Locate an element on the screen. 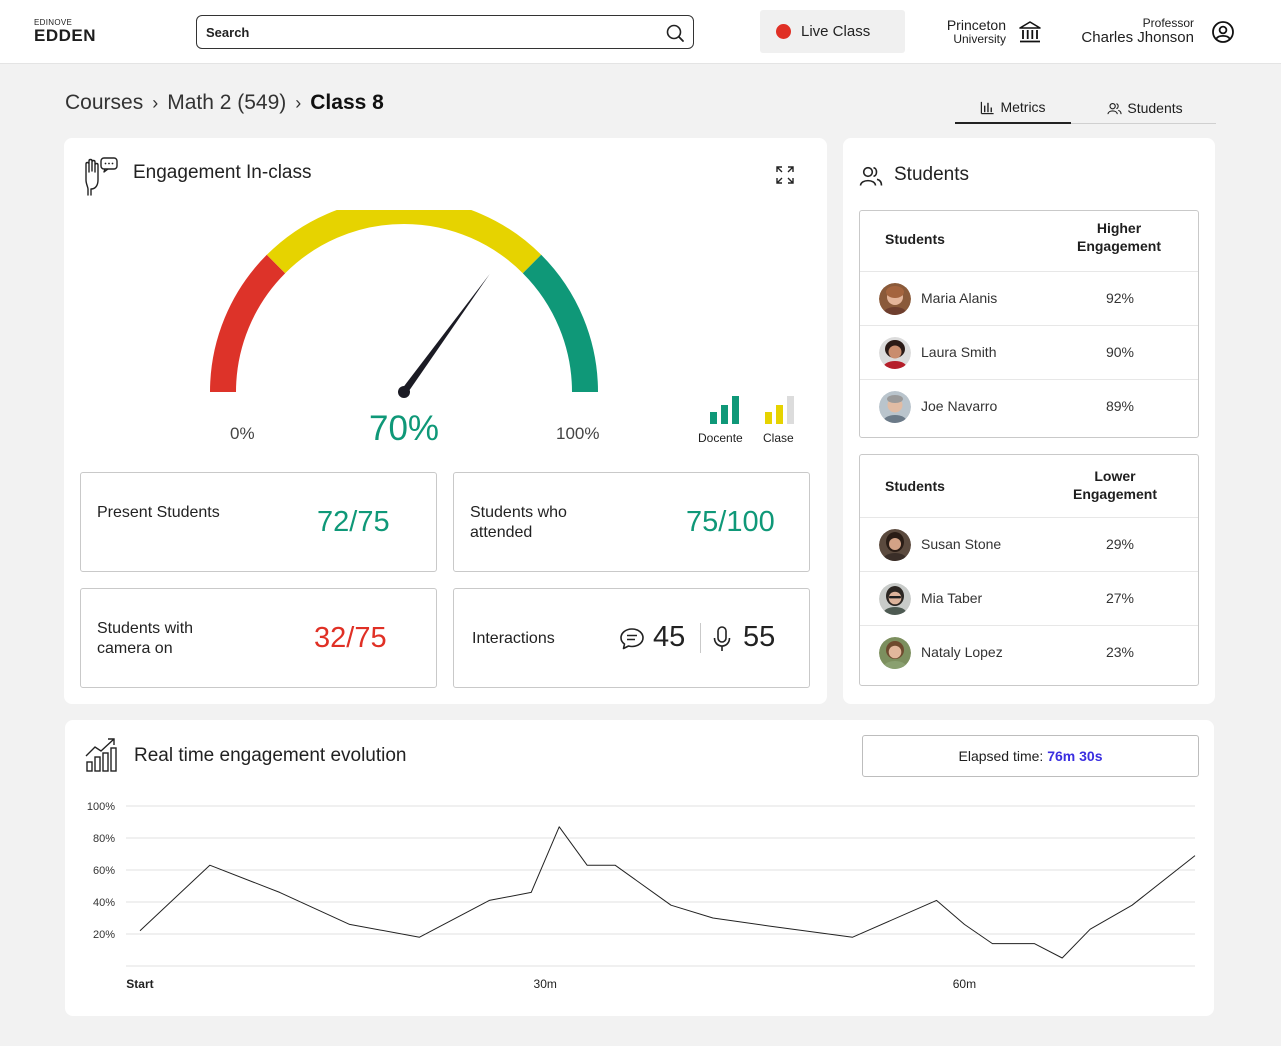 The width and height of the screenshot is (1281, 1046). search-box is located at coordinates (445, 32).